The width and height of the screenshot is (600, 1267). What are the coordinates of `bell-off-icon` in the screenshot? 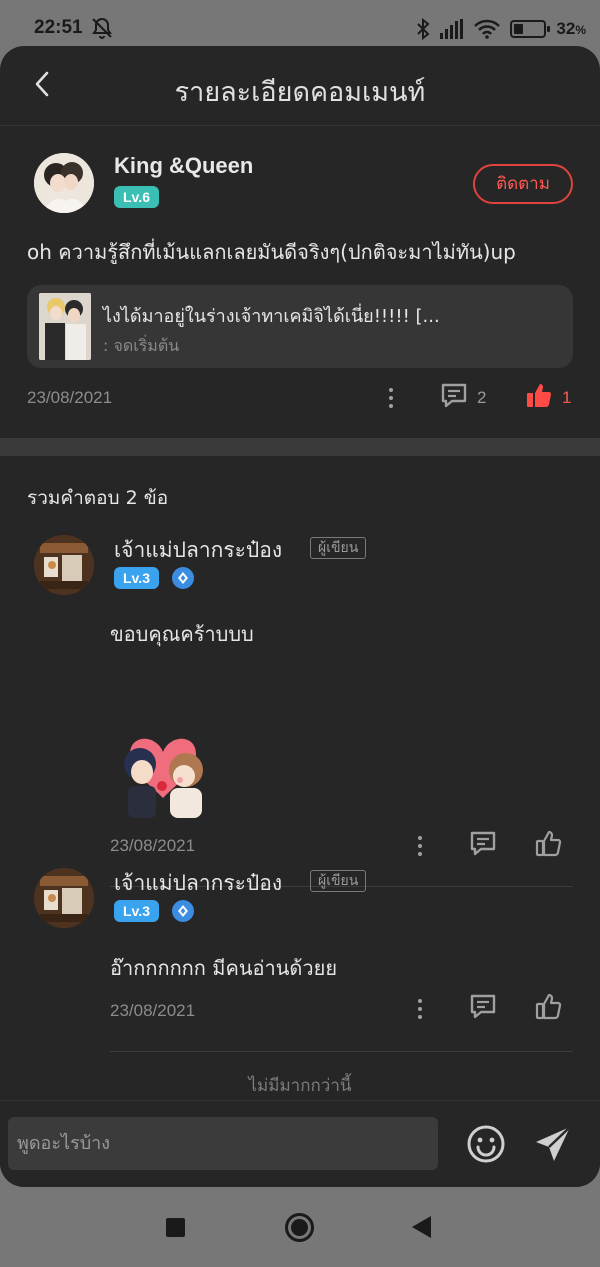 It's located at (102, 28).